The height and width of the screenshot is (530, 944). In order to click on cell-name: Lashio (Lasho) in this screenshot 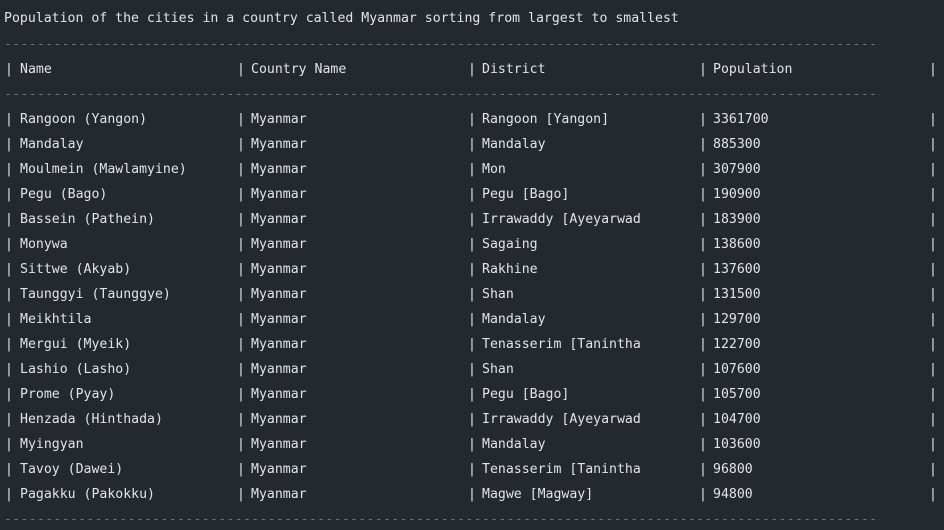, I will do `click(76, 369)`.